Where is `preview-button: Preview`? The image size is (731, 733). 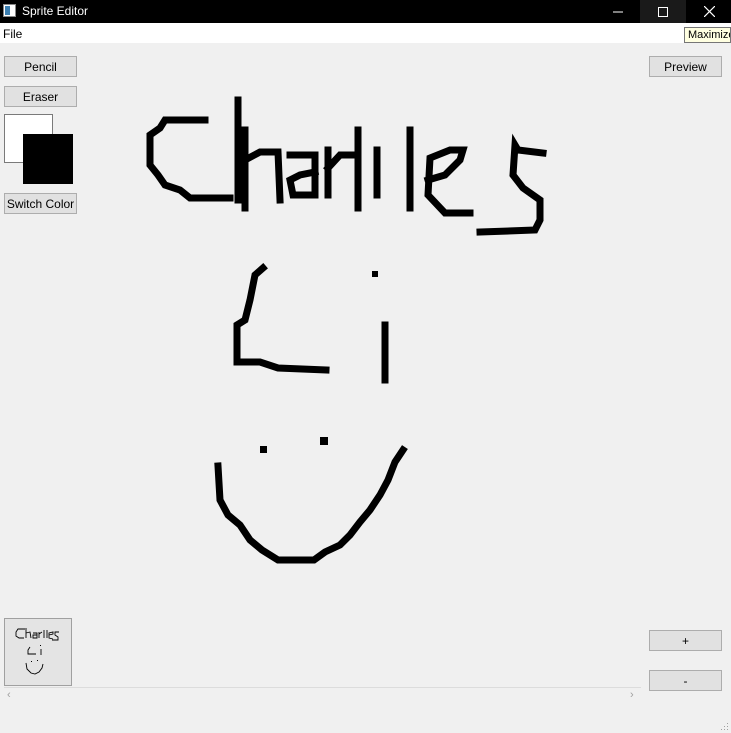 preview-button: Preview is located at coordinates (685, 66).